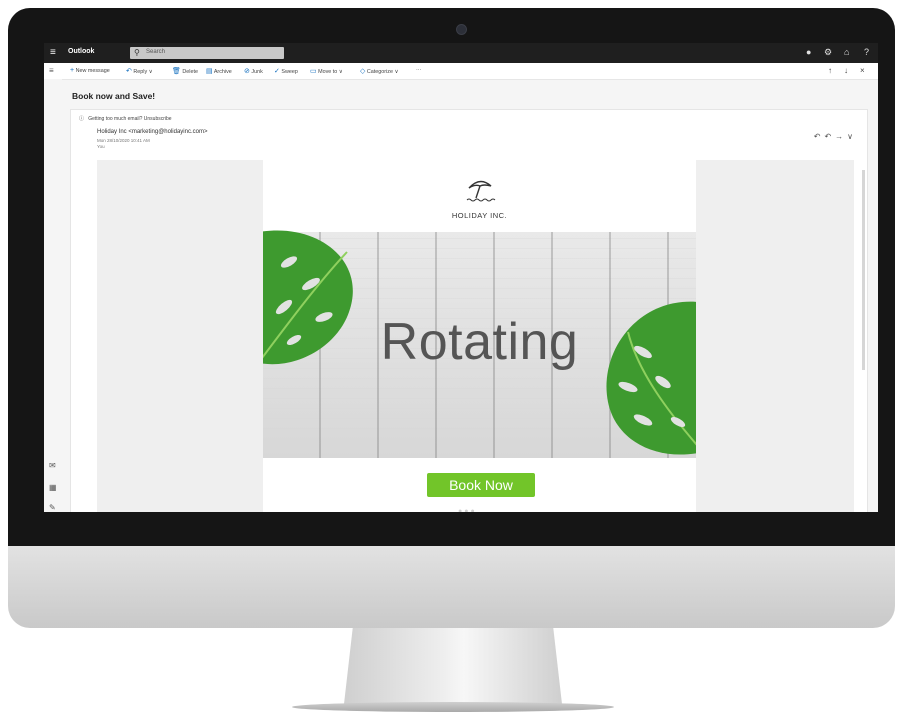 This screenshot has width=903, height=717. Describe the element at coordinates (101, 146) in the screenshot. I see `message-recipient: You` at that location.